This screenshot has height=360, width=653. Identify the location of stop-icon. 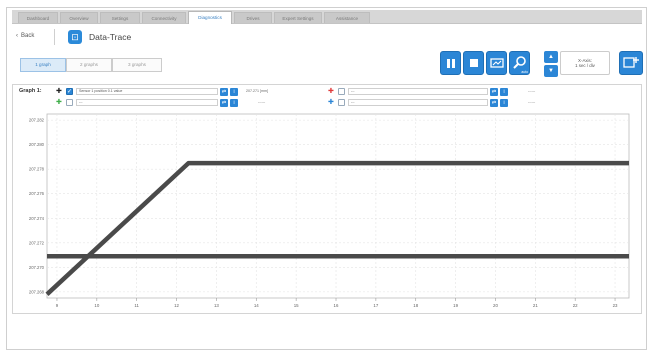
(473, 63).